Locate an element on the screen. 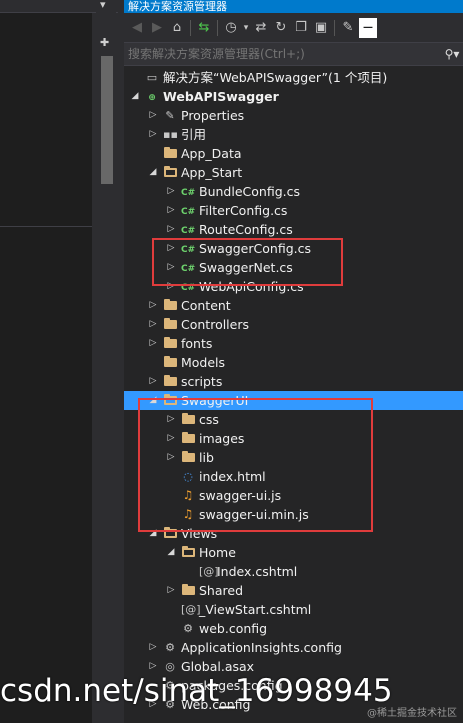 The height and width of the screenshot is (723, 463). search-icon: ⚲▾ is located at coordinates (452, 54).